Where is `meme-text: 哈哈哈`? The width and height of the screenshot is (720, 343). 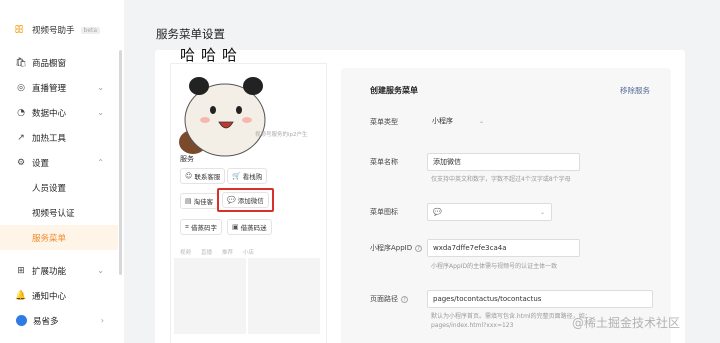
meme-text: 哈哈哈 is located at coordinates (212, 55).